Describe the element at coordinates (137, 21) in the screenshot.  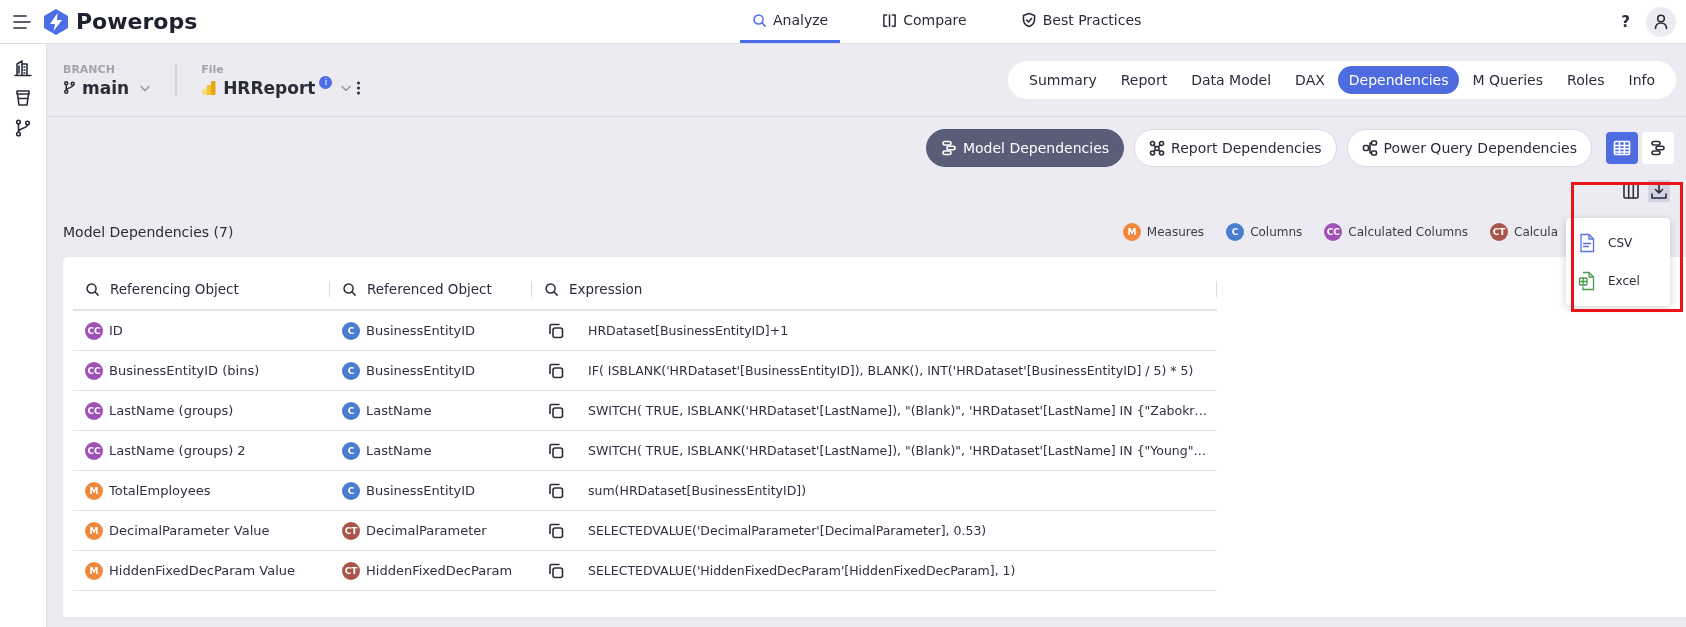
I see `app-title: Powerops` at that location.